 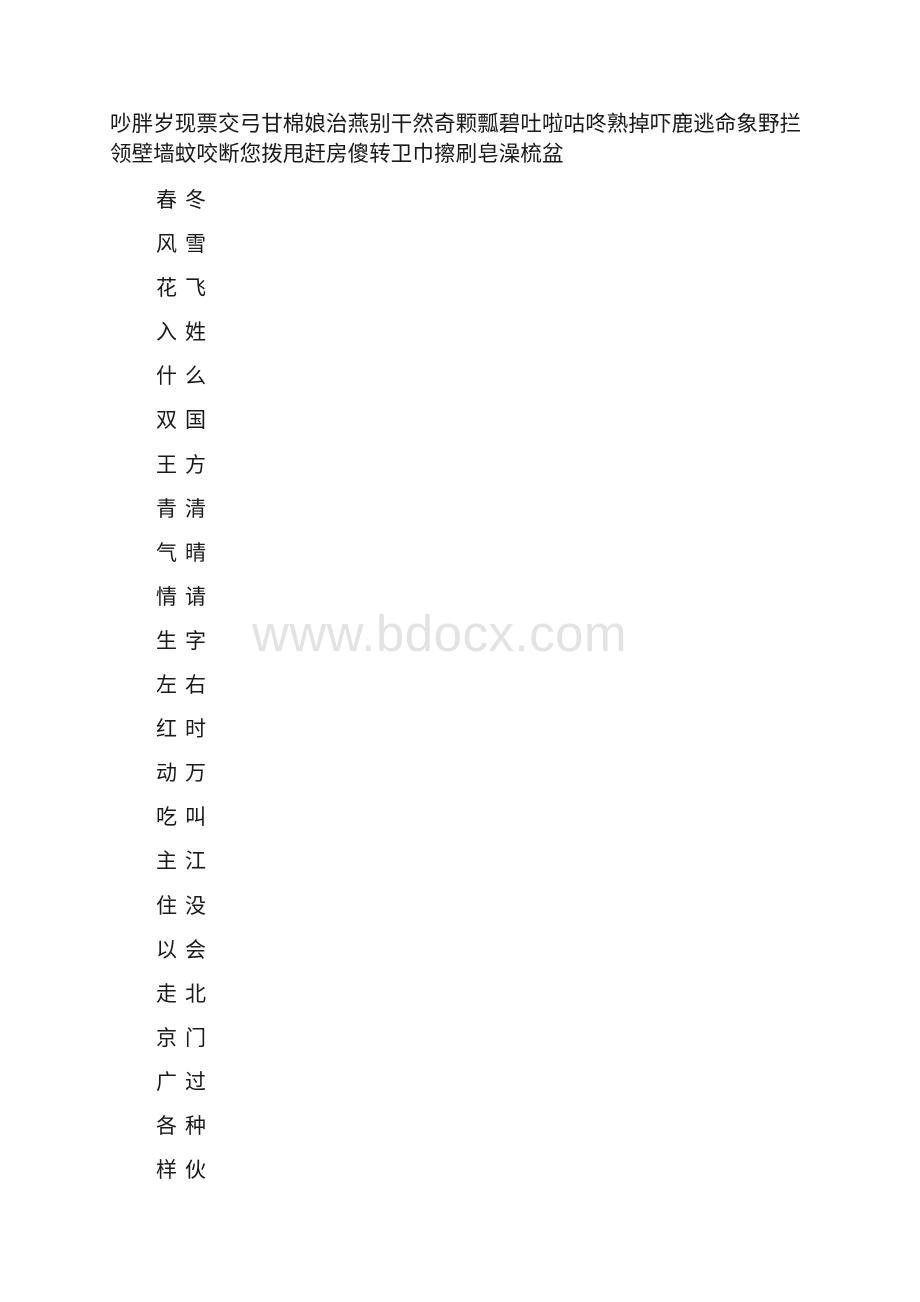 What do you see at coordinates (195, 464) in the screenshot?
I see `pair-second-char: 方` at bounding box center [195, 464].